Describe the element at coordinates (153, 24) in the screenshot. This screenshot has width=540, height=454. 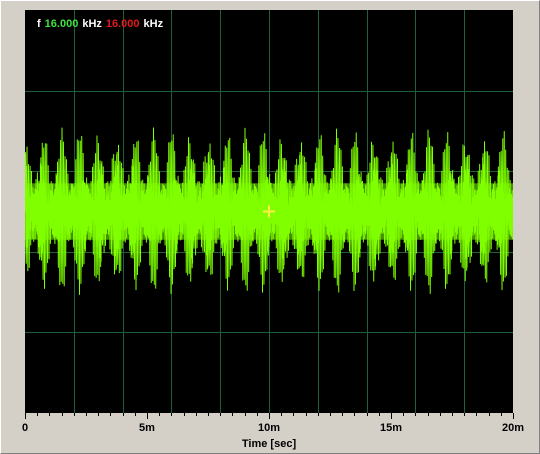
I see `freq2-unit: kHz` at that location.